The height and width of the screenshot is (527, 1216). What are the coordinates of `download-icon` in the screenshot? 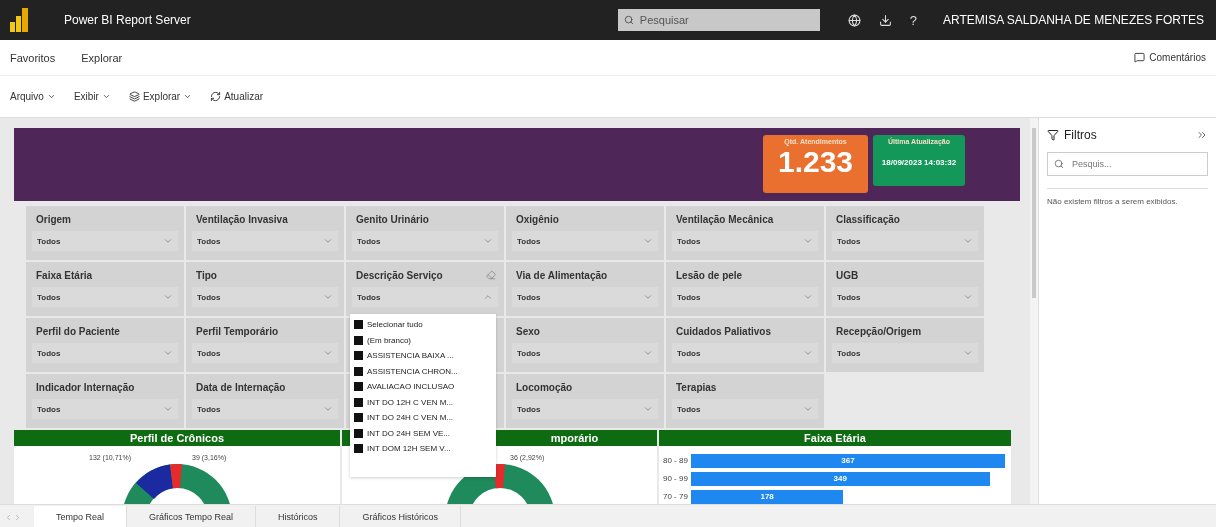 It's located at (885, 20).